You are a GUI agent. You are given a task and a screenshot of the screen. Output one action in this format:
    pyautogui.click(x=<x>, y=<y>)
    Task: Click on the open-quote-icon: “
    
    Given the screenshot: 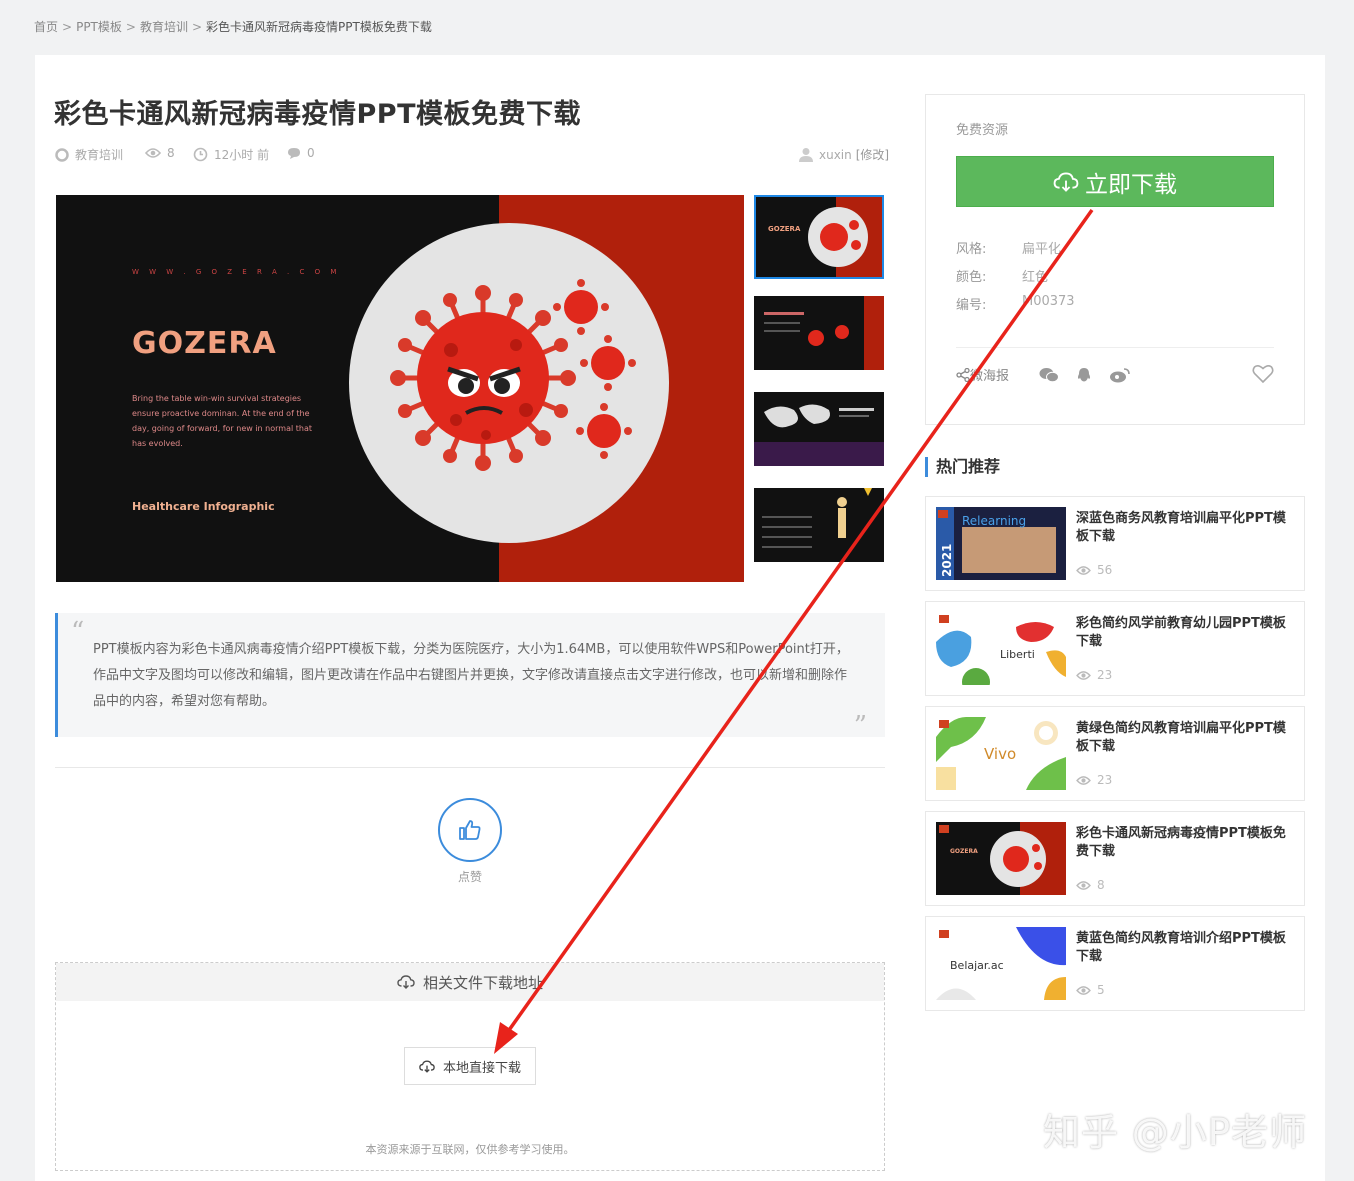 What is the action you would take?
    pyautogui.click(x=78, y=632)
    